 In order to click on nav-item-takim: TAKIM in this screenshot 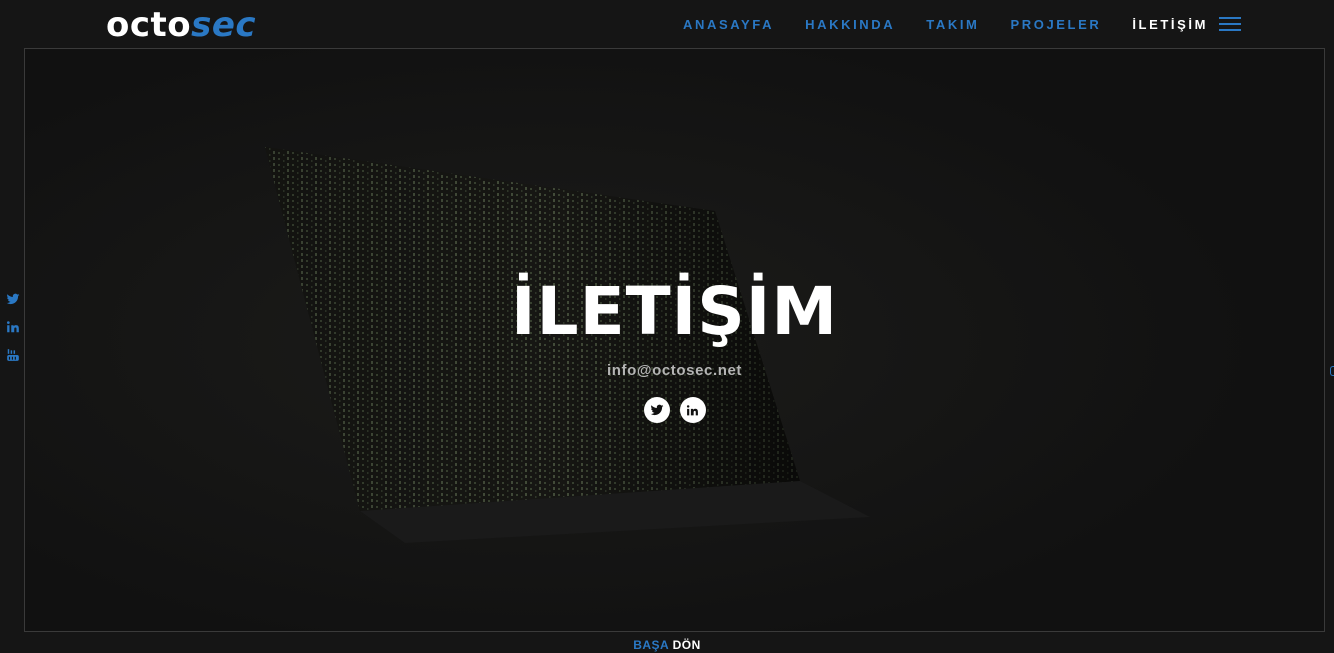, I will do `click(952, 25)`.